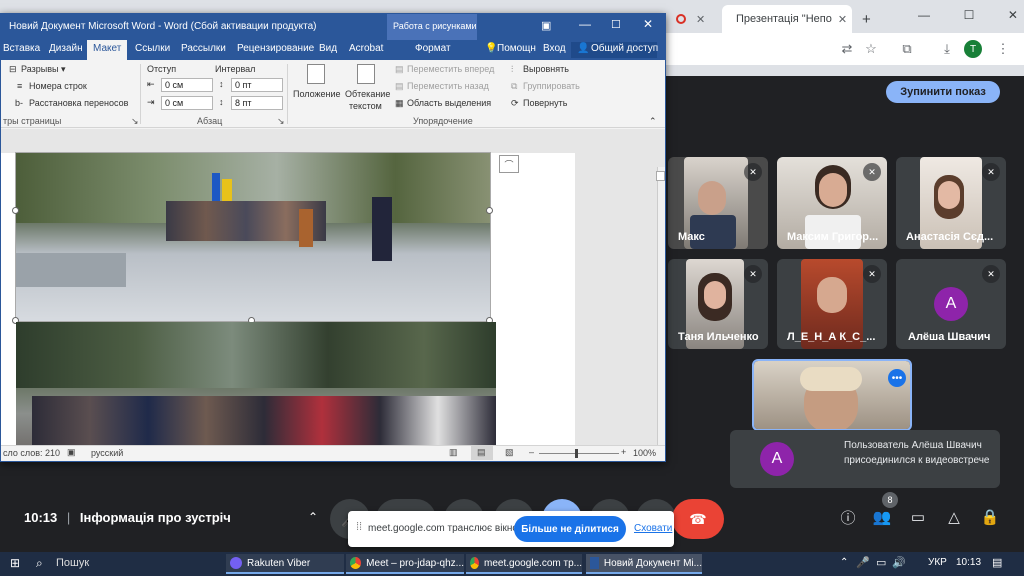 The height and width of the screenshot is (576, 1024). I want to click on tab-acrobat: Acrobat, so click(366, 48).